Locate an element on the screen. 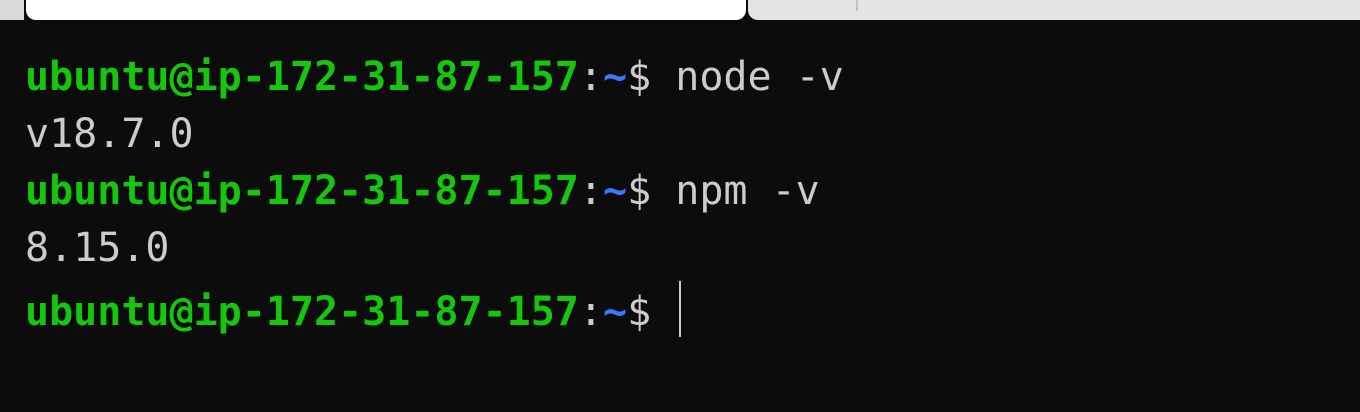 The image size is (1360, 412). terminal-line-prompt: ubuntu@ip-172-31-87-157:~$ is located at coordinates (685, 309).